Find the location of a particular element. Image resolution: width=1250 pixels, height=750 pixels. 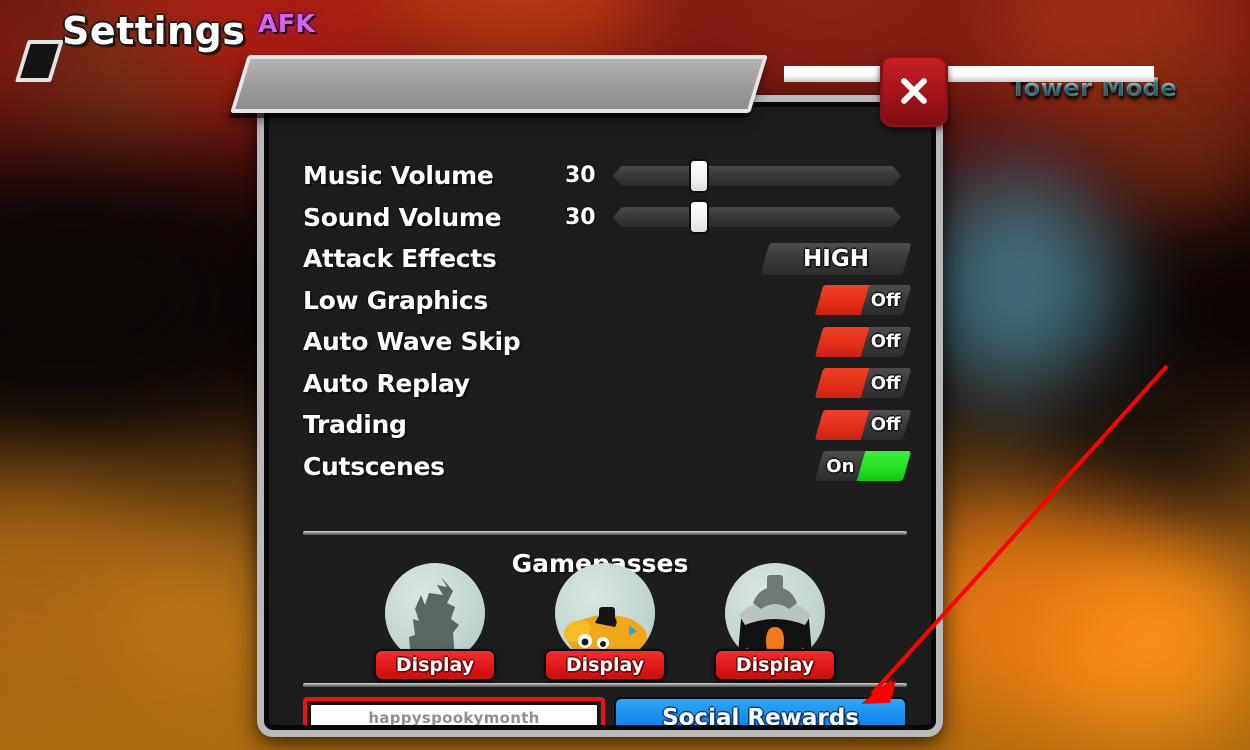

setting-label: Low Graphics is located at coordinates (395, 300).